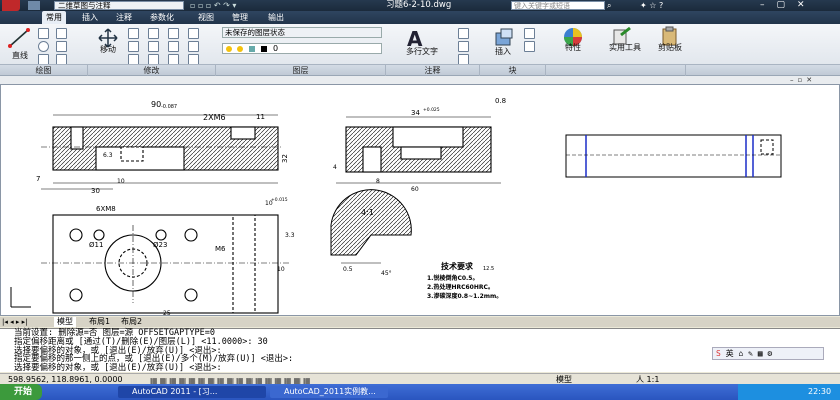  I want to click on drawing-window-controls: –▫✕, so click(803, 80).